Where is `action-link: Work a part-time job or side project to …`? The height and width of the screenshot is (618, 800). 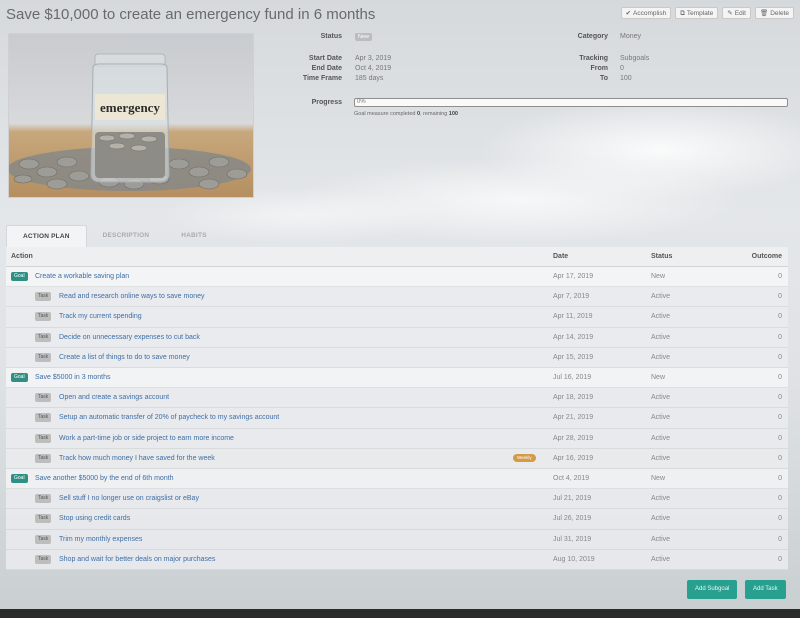
action-link: Work a part-time job or side project to … is located at coordinates (146, 438).